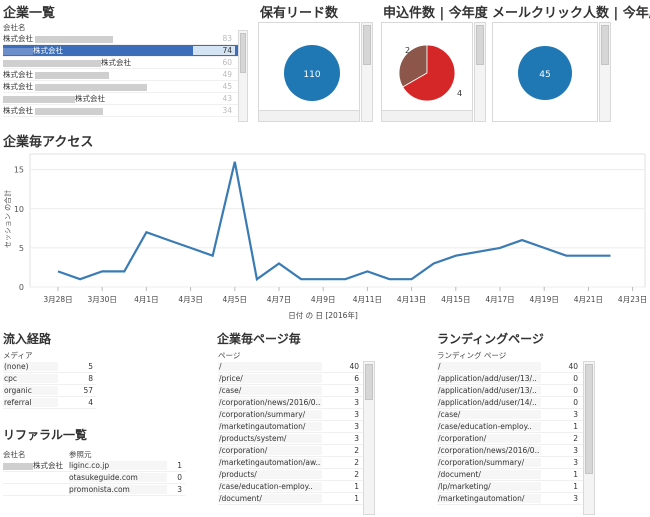  I want to click on company-row: 株式会社 49, so click(125, 75).